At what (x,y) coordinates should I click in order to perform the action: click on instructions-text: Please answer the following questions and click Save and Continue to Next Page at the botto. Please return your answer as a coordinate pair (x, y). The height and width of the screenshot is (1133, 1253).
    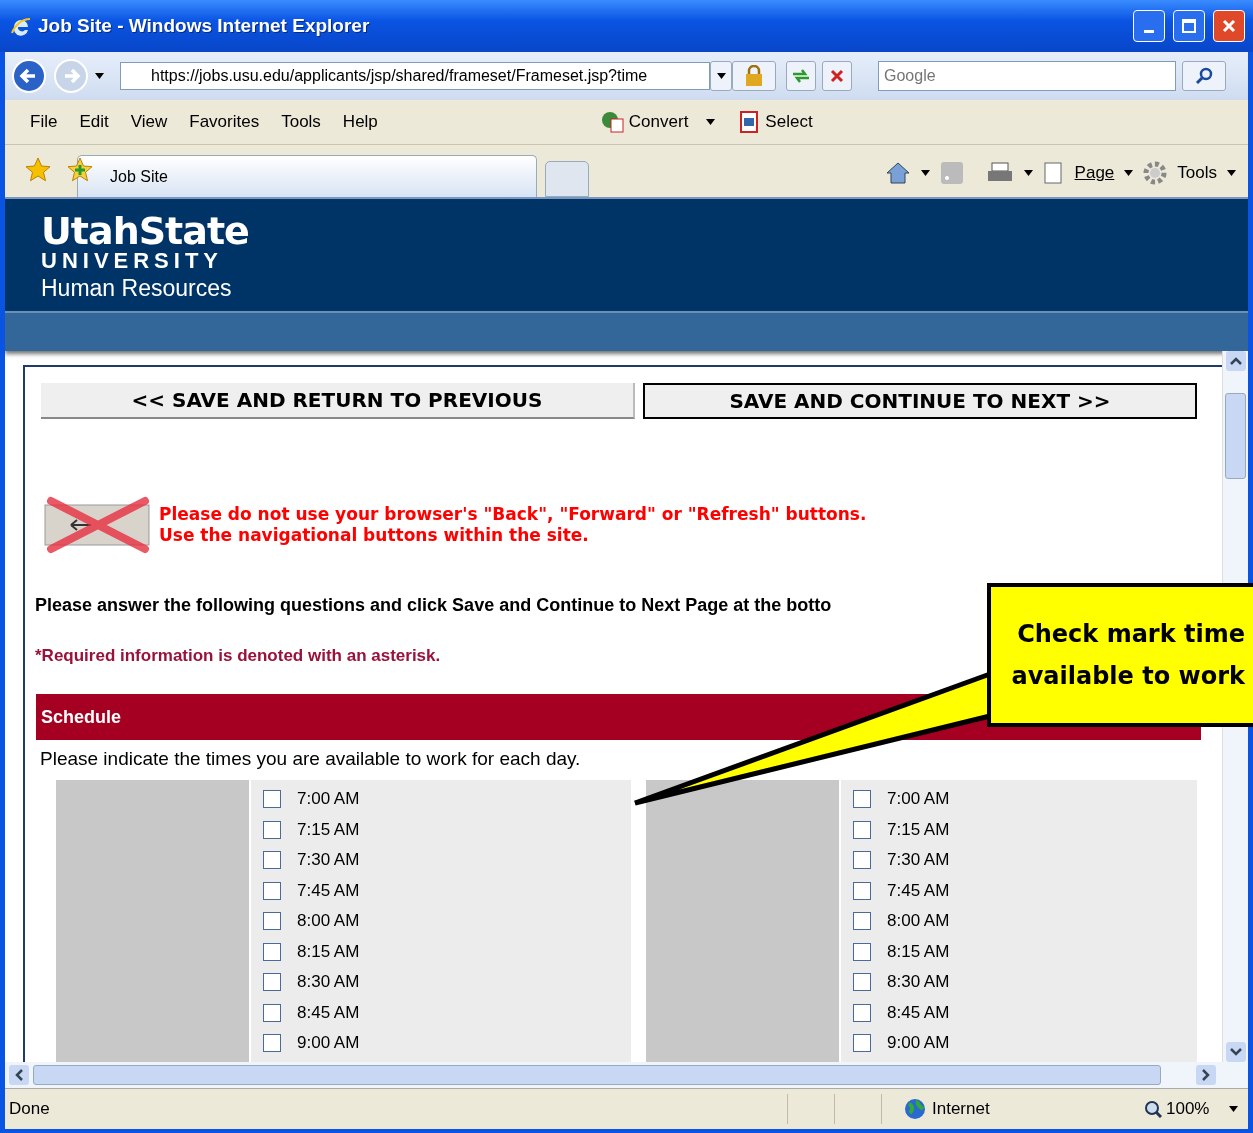
    Looking at the image, I should click on (434, 605).